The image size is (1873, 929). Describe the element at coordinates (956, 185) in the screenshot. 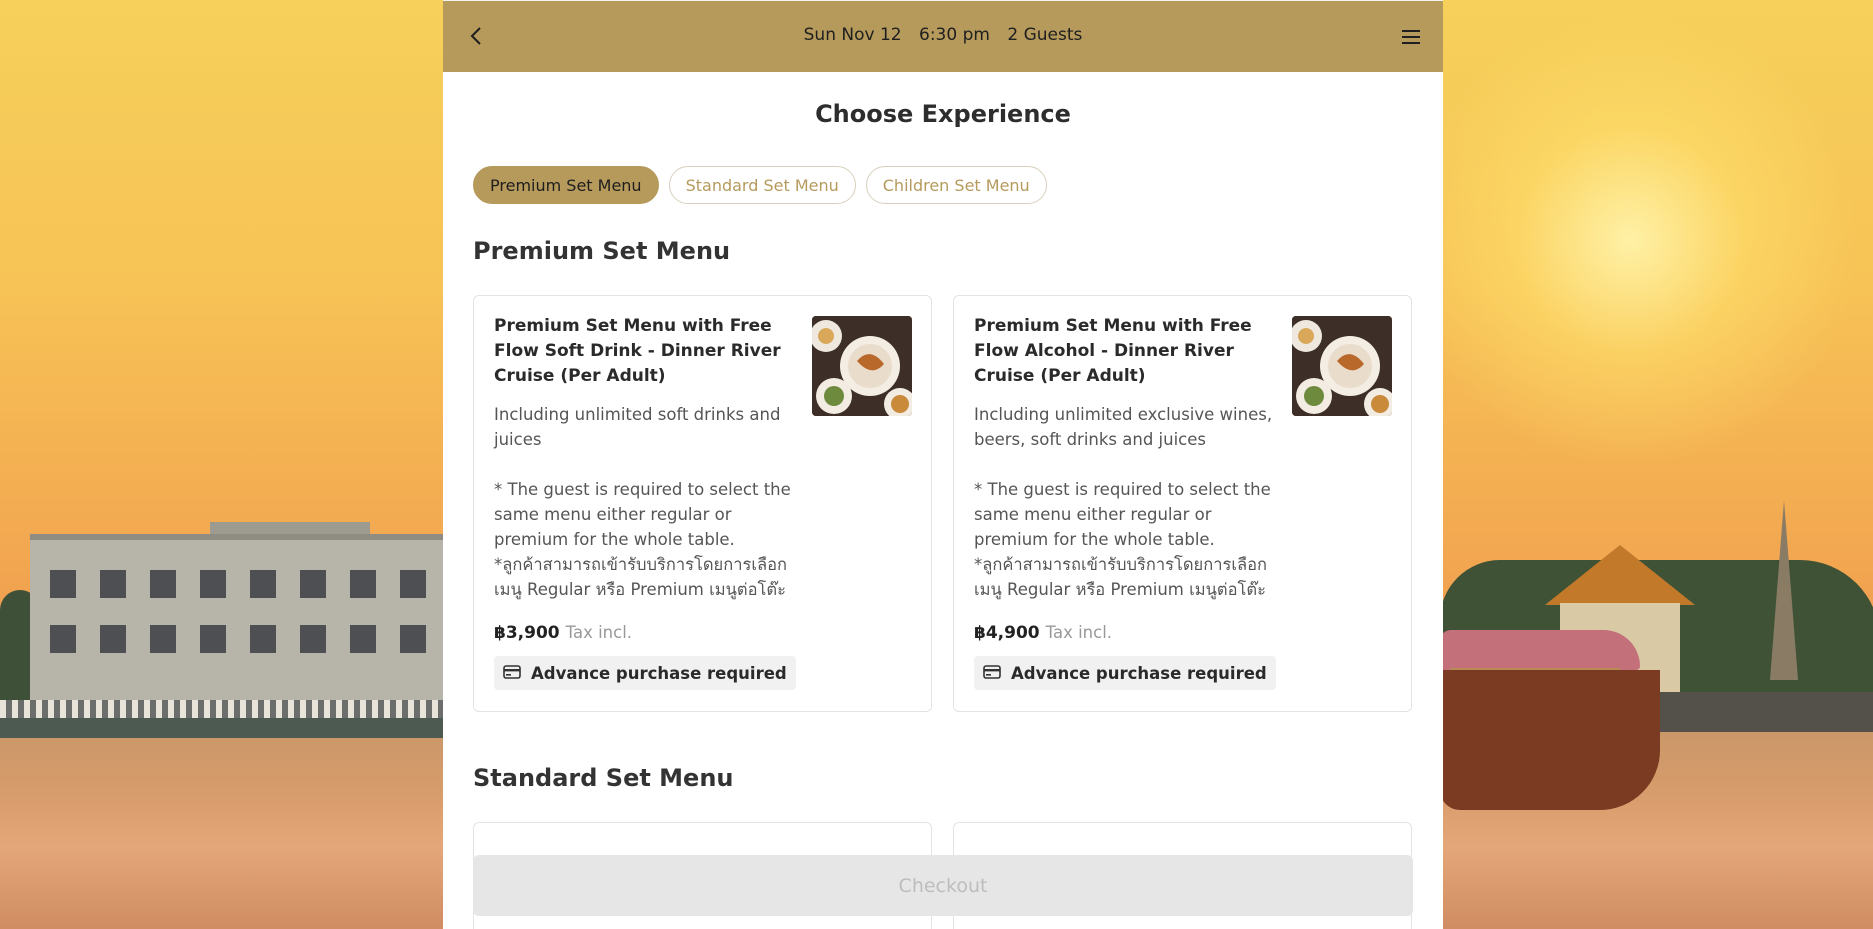

I see `tab-children-set-menu: Children Set Menu` at that location.